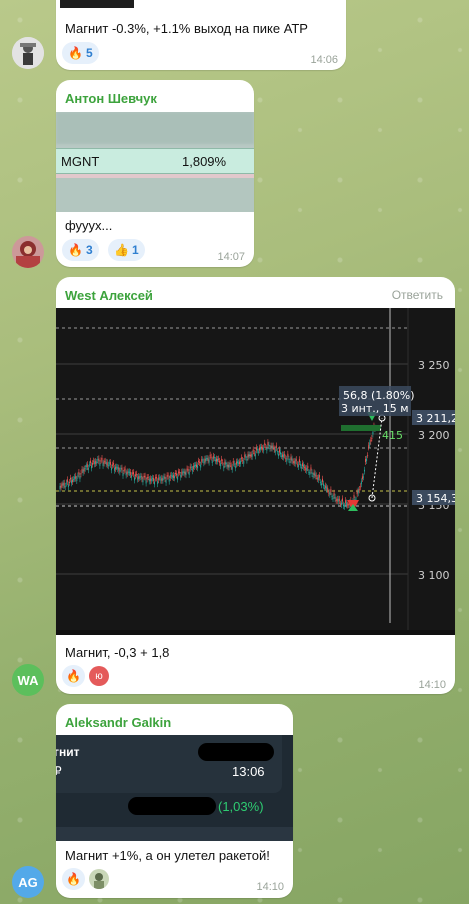  I want to click on attached-screenshot: гнит ₽ 13:06 (1,03%), so click(174, 788).